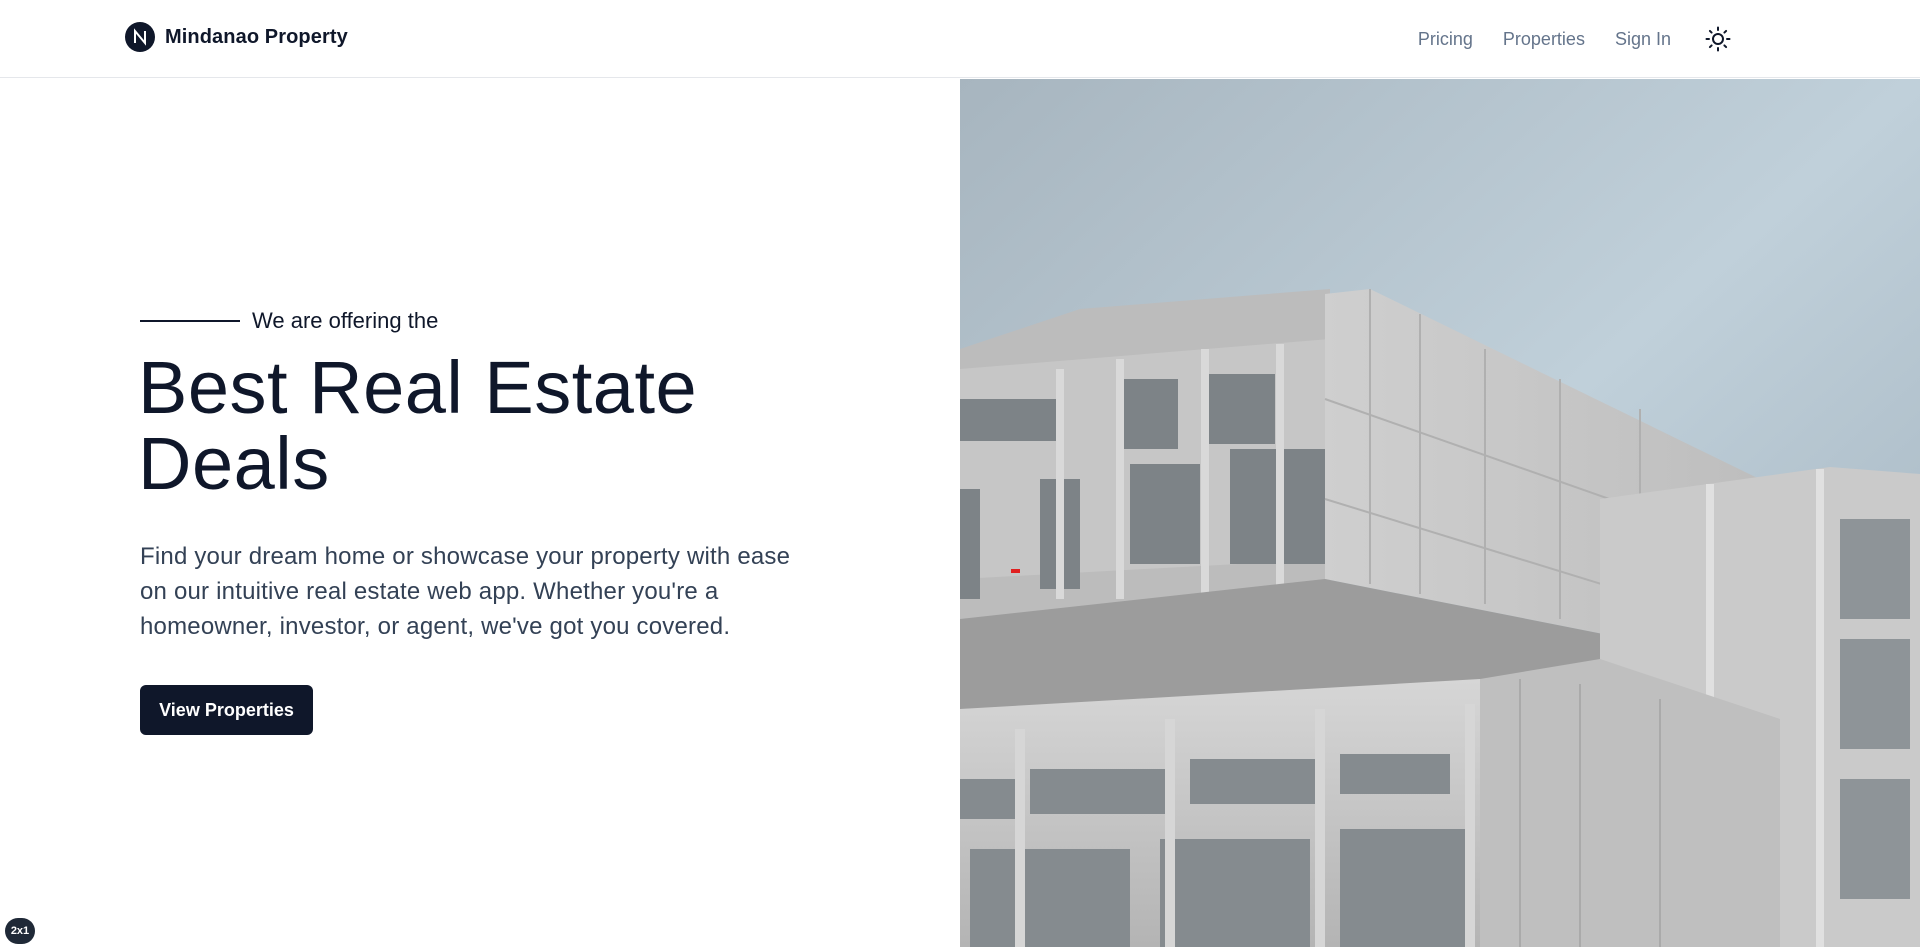 This screenshot has width=1920, height=947. I want to click on hero-title: Best Real Estate Deals, so click(418, 425).